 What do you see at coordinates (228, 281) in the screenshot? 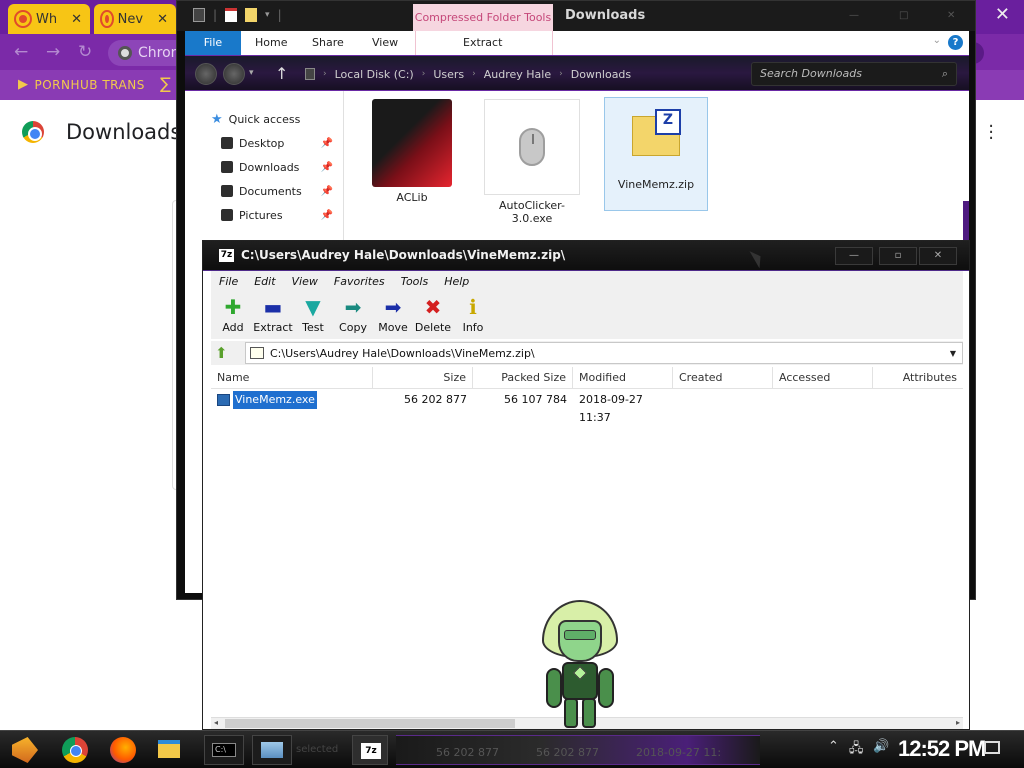
I see `menu-file: File` at bounding box center [228, 281].